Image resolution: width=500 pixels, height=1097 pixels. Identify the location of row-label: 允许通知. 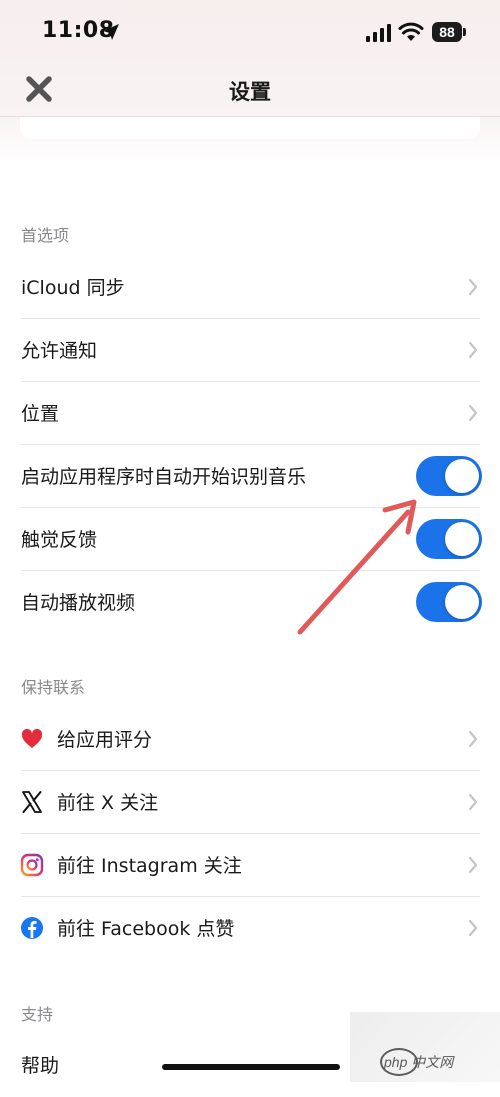
(59, 351).